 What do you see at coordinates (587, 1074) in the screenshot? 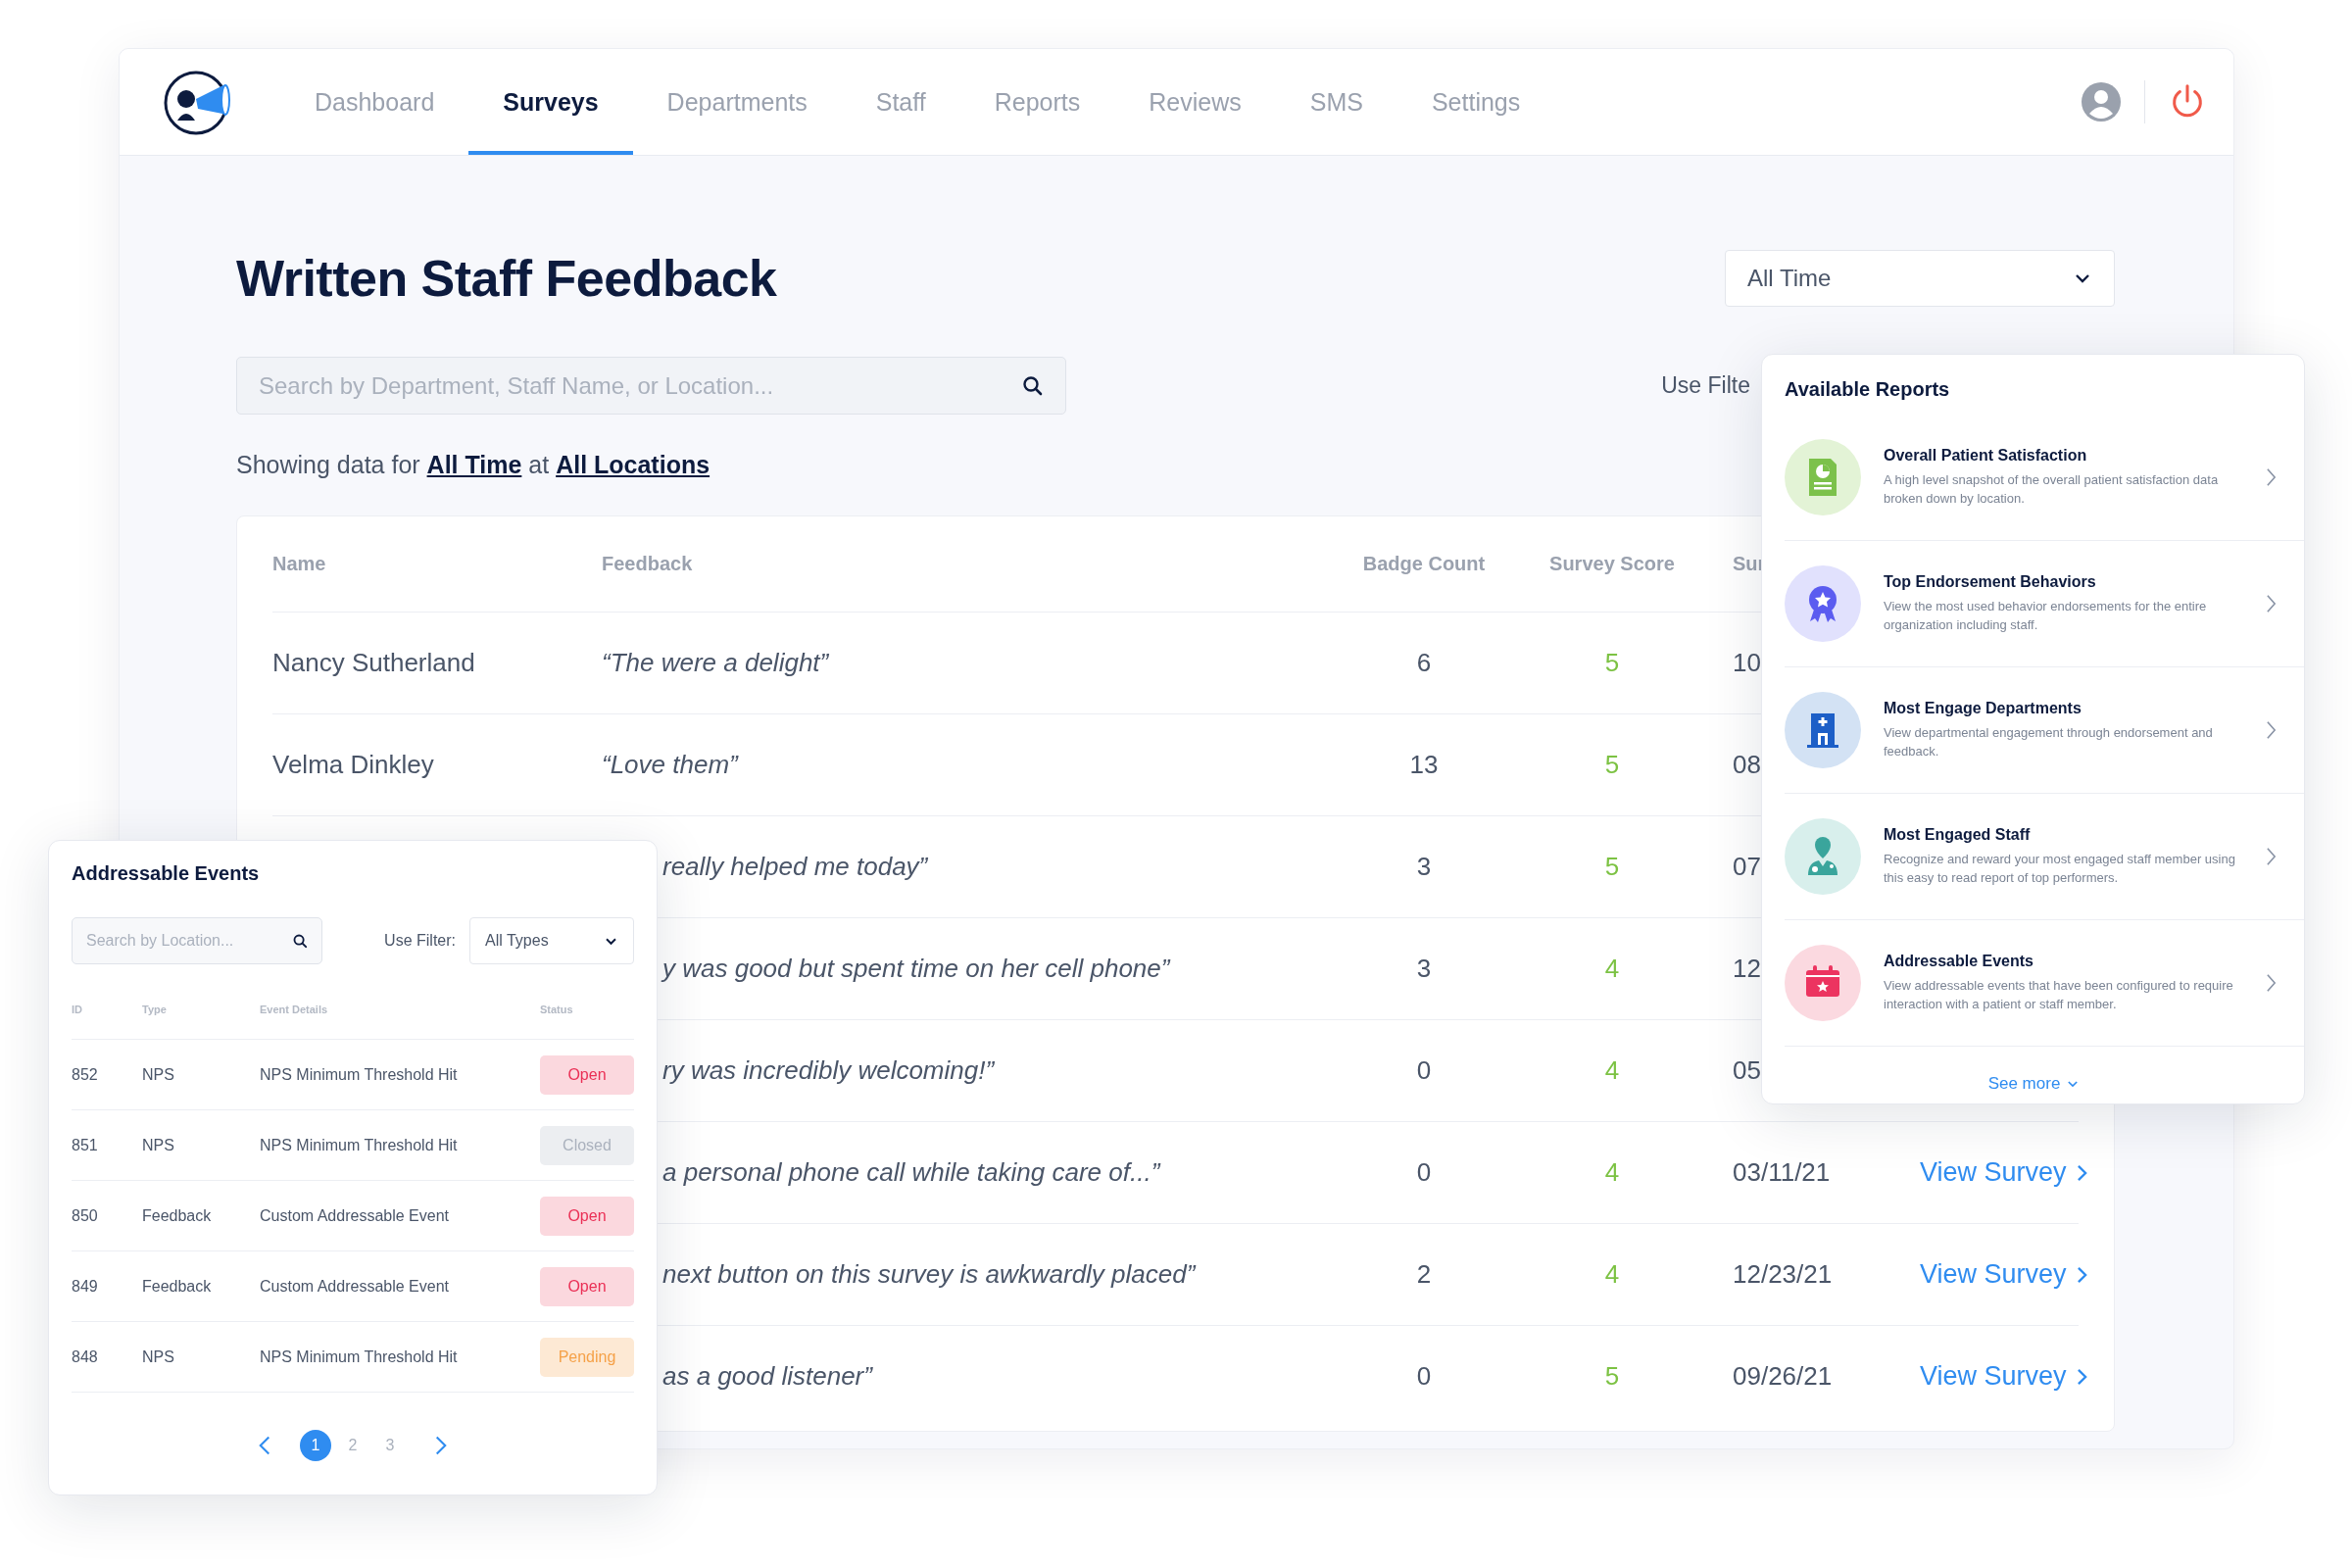
I see `status-badge: Open` at bounding box center [587, 1074].